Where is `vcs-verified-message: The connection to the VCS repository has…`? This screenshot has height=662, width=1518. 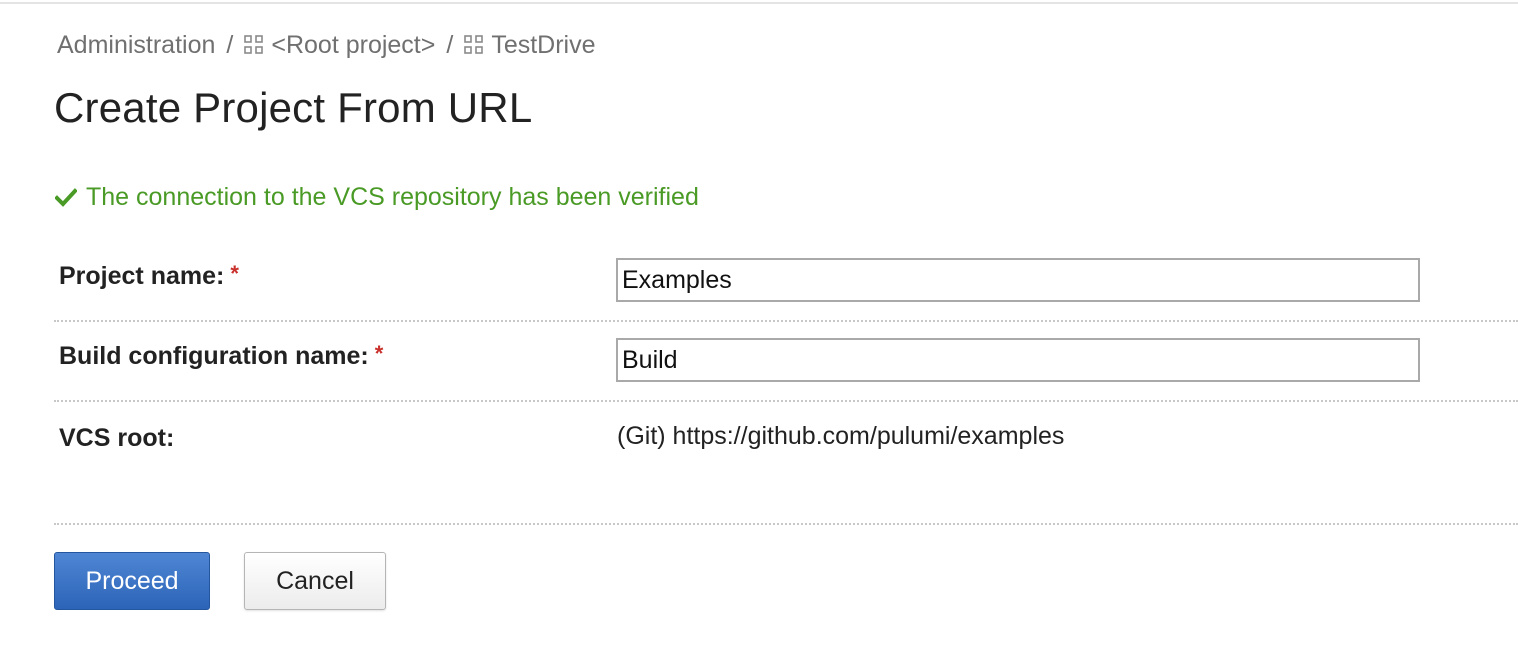 vcs-verified-message: The connection to the VCS repository has… is located at coordinates (377, 197).